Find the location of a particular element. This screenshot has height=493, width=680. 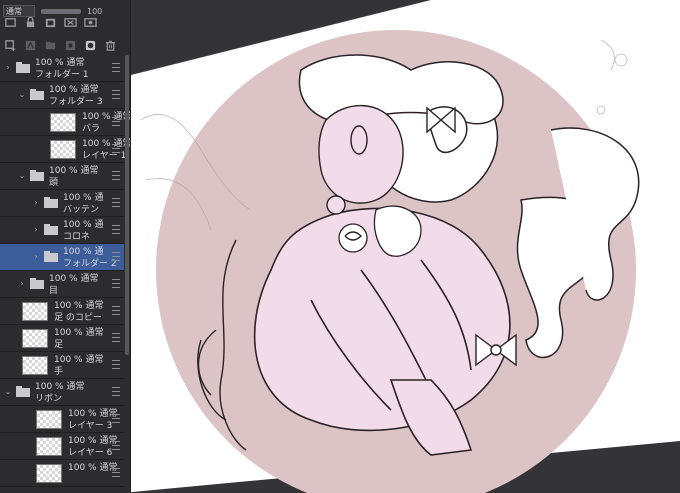

layer-lock-bar is located at coordinates (62, 22).